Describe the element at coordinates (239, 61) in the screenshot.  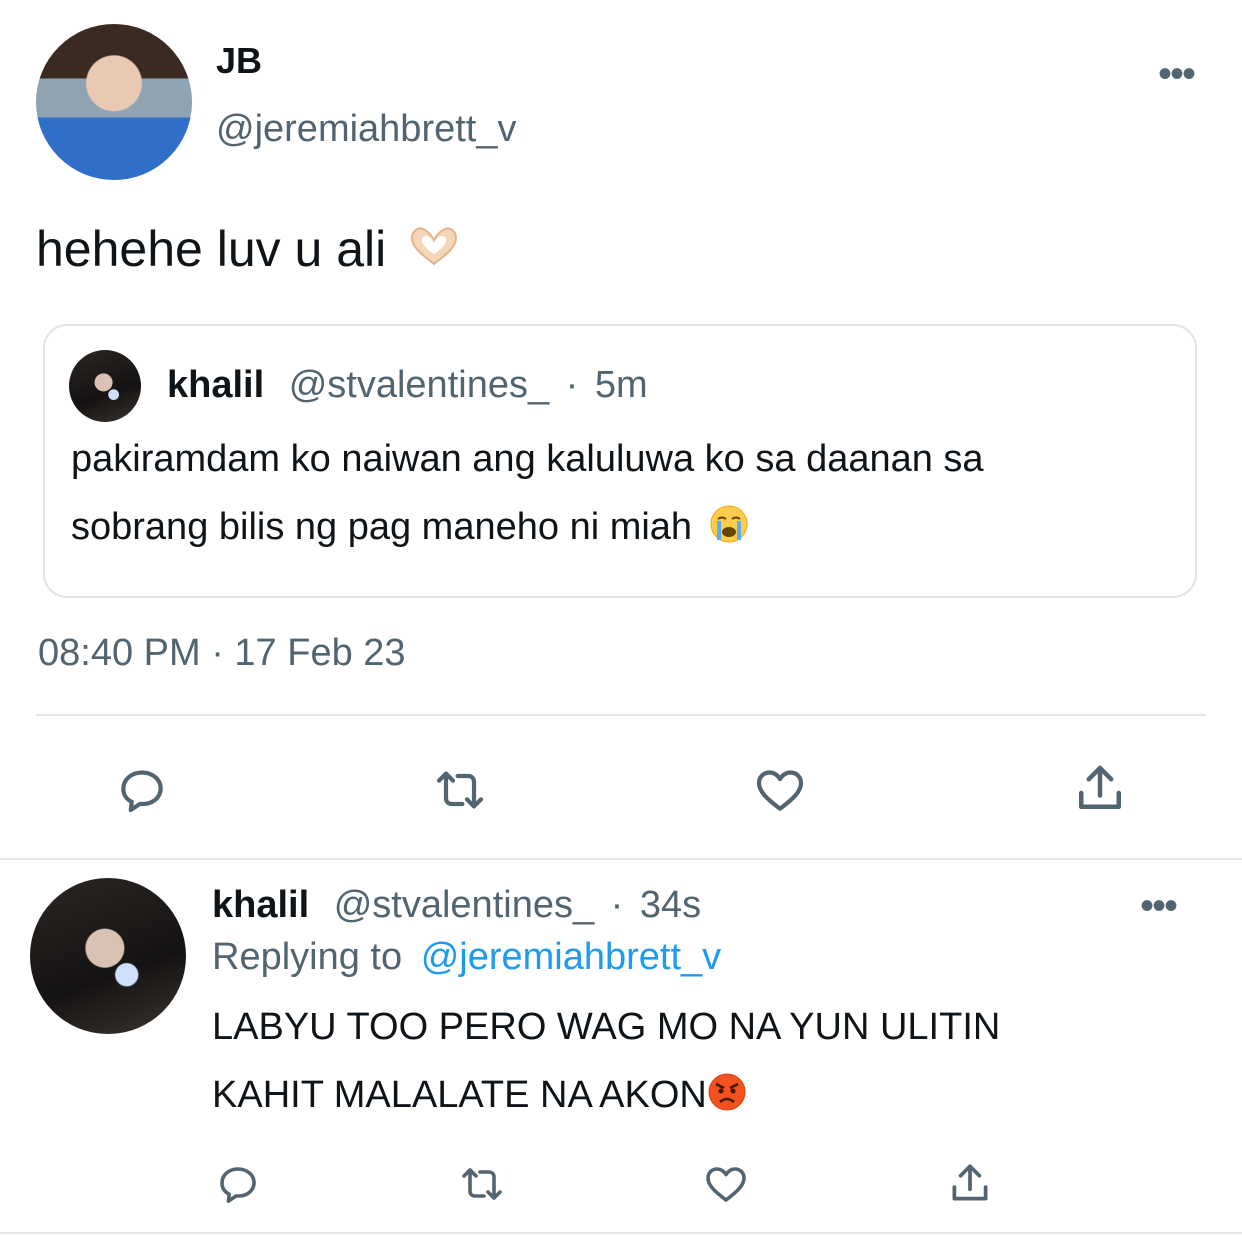
I see `author-name: JB` at that location.